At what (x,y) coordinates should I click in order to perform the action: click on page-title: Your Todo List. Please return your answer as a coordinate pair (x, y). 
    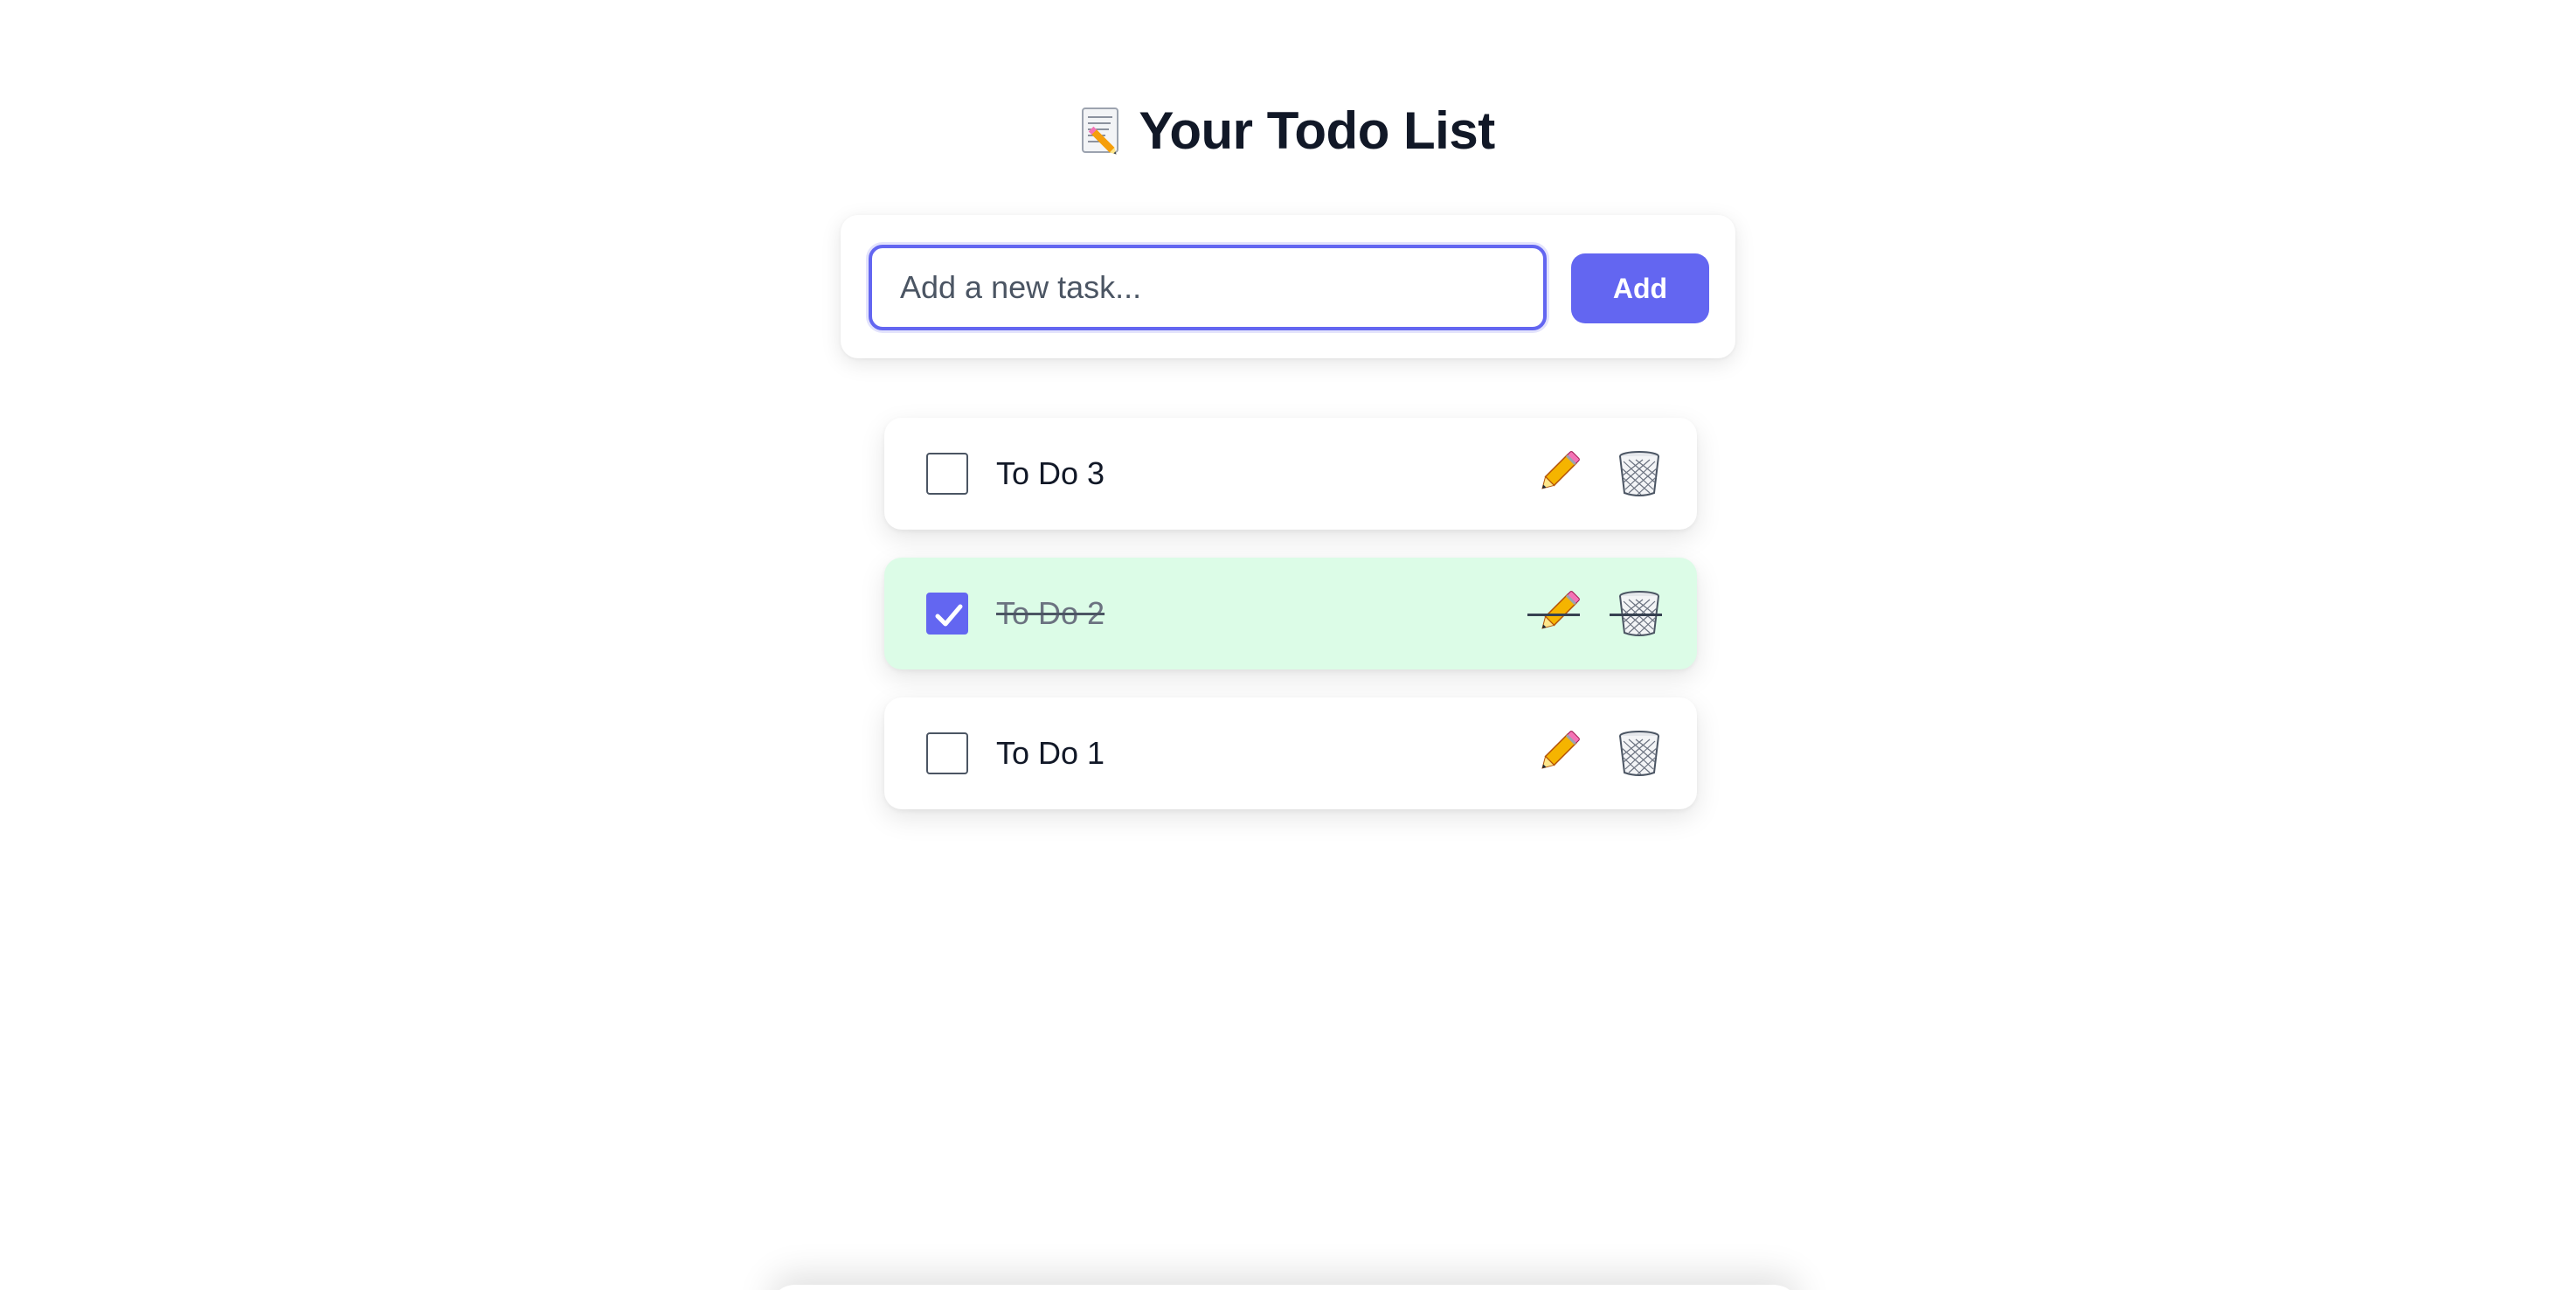
    Looking at the image, I should click on (1288, 131).